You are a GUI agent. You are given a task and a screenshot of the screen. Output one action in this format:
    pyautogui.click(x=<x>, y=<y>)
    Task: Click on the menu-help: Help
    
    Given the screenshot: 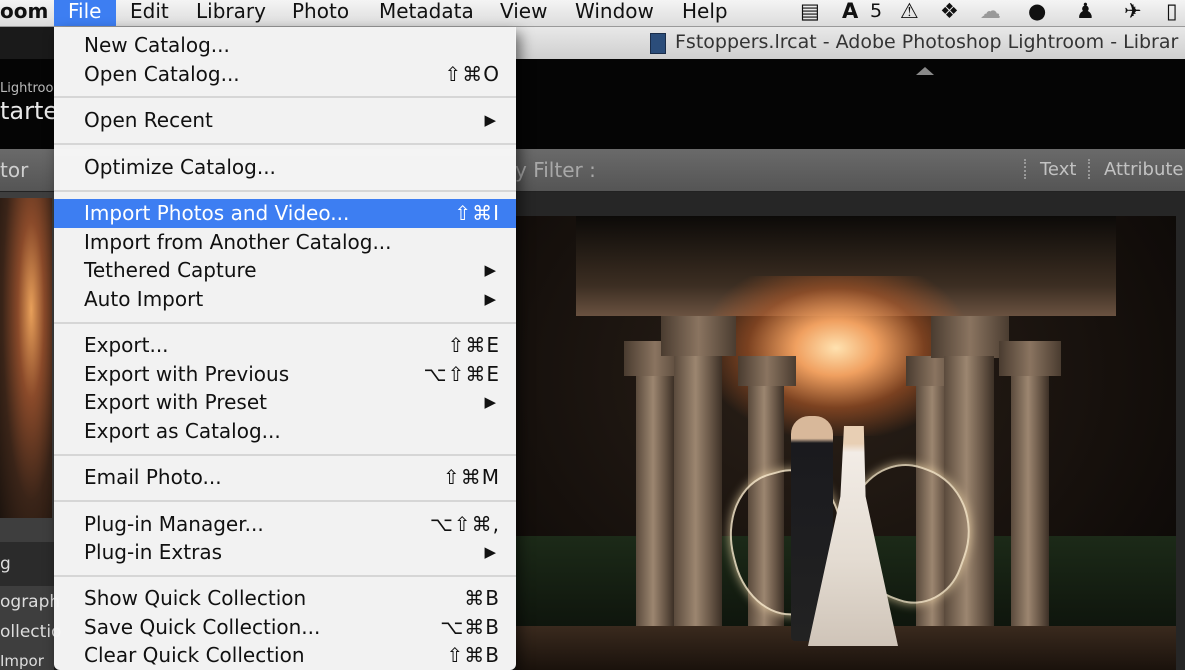 What is the action you would take?
    pyautogui.click(x=705, y=13)
    